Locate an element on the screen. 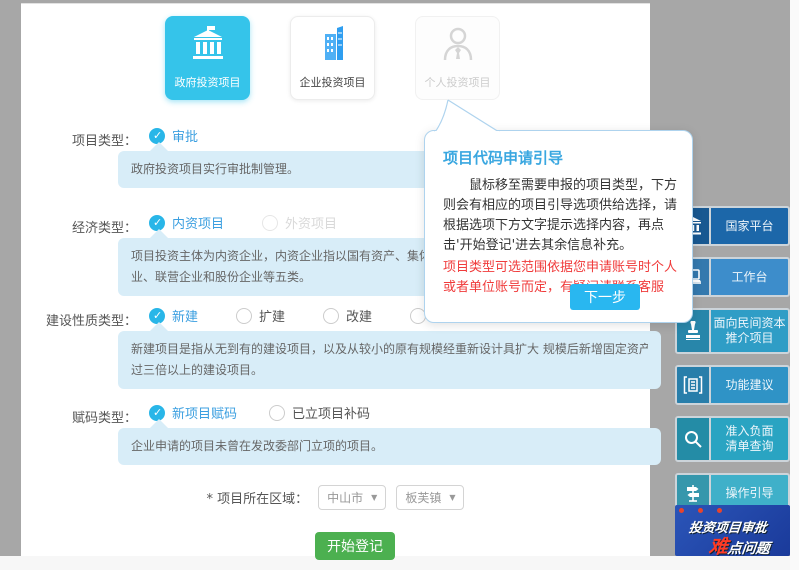 The image size is (799, 570). person-icon is located at coordinates (458, 46).